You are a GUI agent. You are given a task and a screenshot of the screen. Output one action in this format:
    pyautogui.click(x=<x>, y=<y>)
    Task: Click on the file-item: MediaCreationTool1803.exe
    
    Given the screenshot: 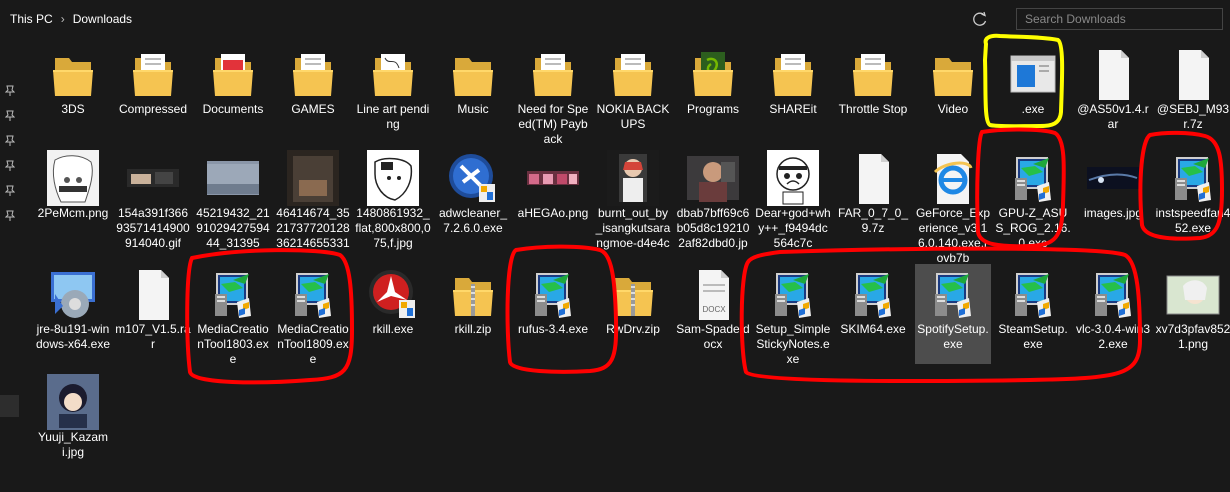 What is the action you would take?
    pyautogui.click(x=233, y=315)
    